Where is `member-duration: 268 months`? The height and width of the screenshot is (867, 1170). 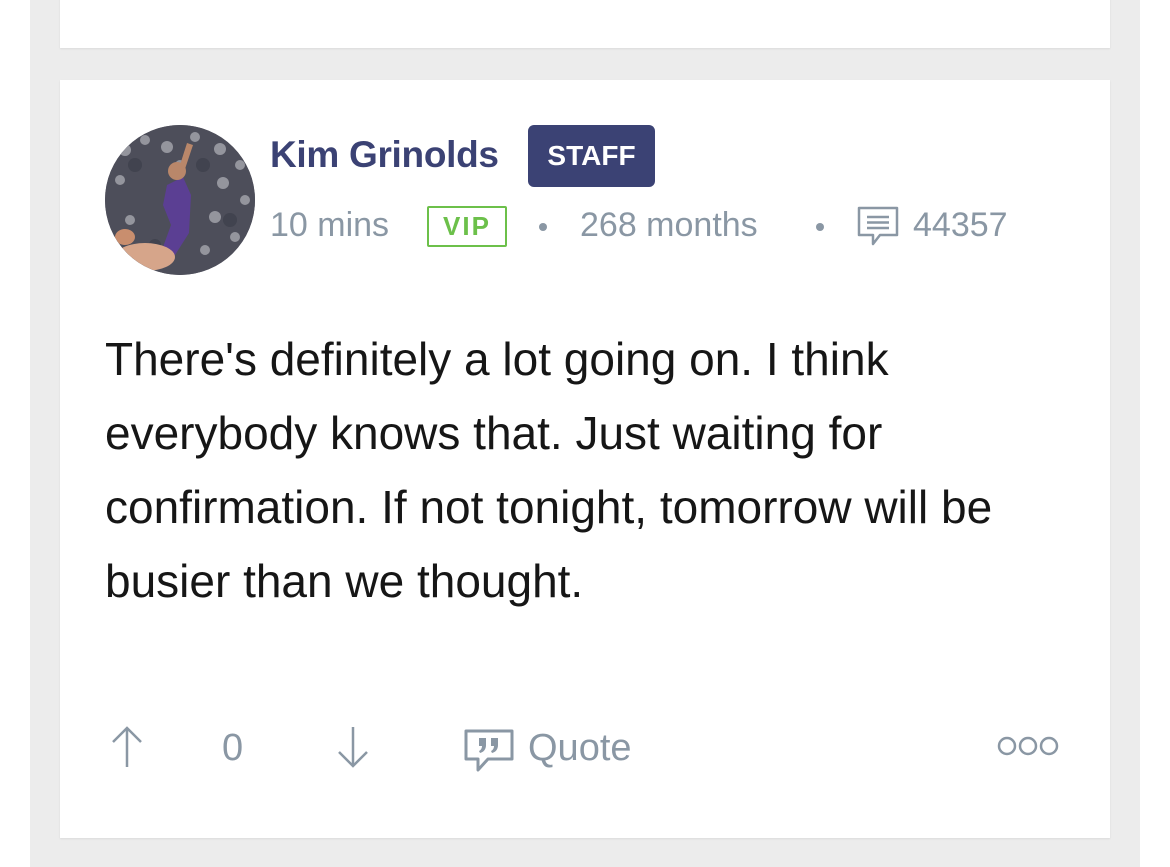
member-duration: 268 months is located at coordinates (669, 225).